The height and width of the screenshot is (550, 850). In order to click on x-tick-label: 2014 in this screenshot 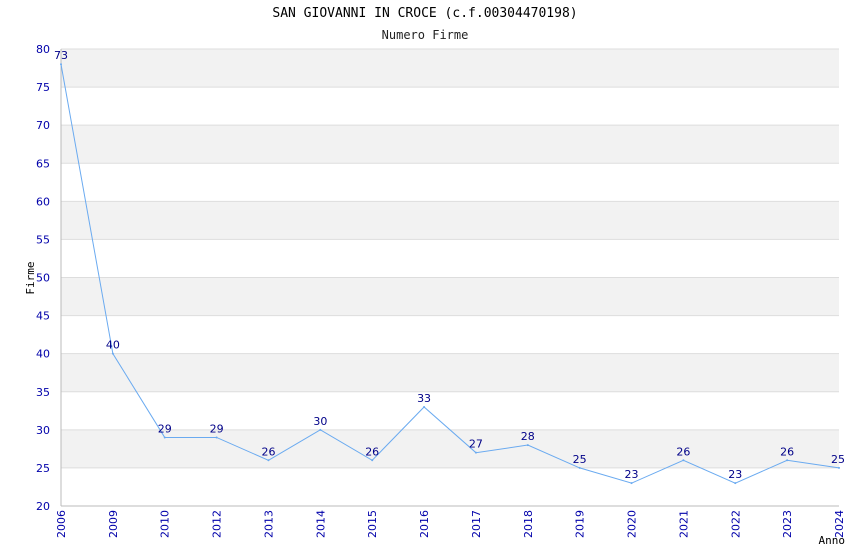, I will do `click(320, 524)`.